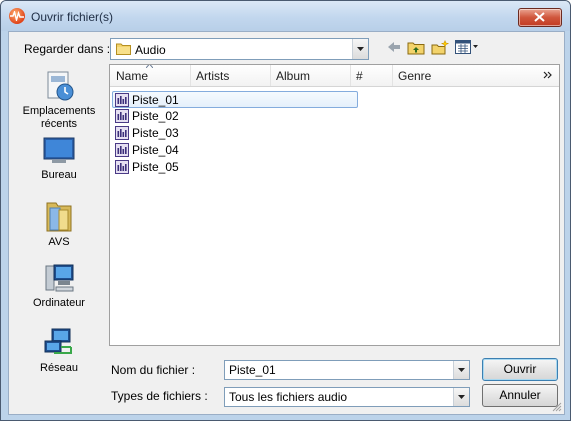  I want to click on file-name: Piste_01, so click(155, 100).